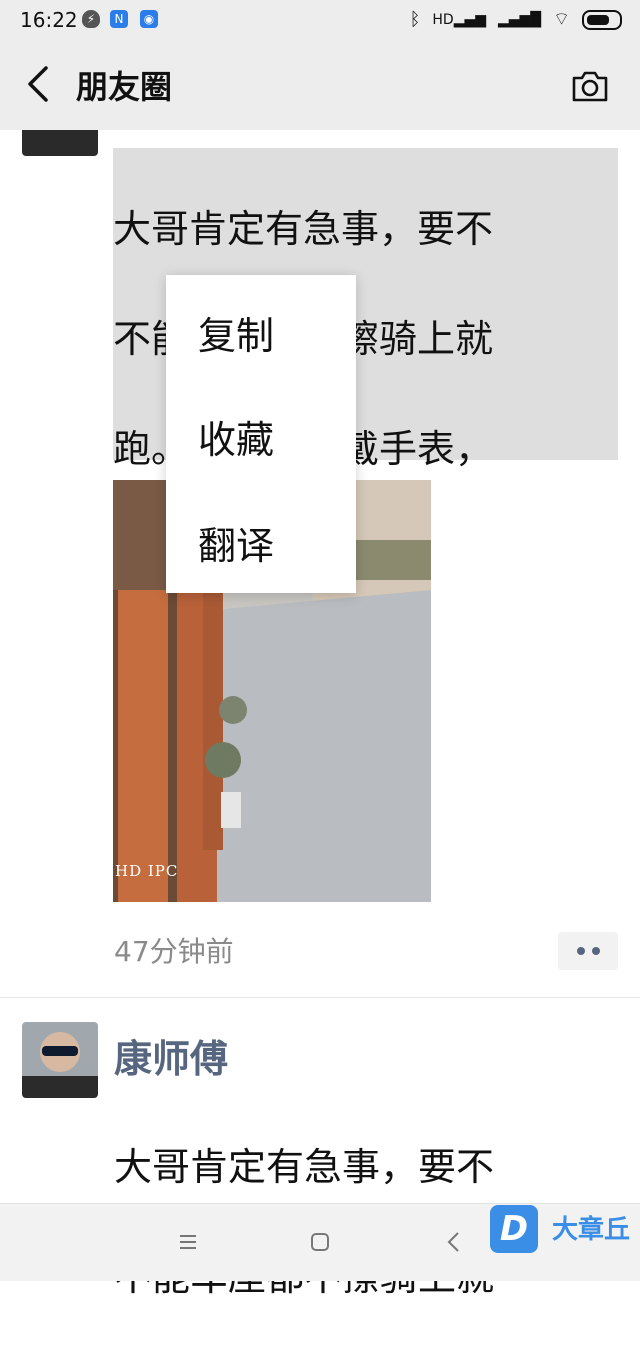 This screenshot has height=1360, width=640. I want to click on chevron-left-icon, so click(40, 84).